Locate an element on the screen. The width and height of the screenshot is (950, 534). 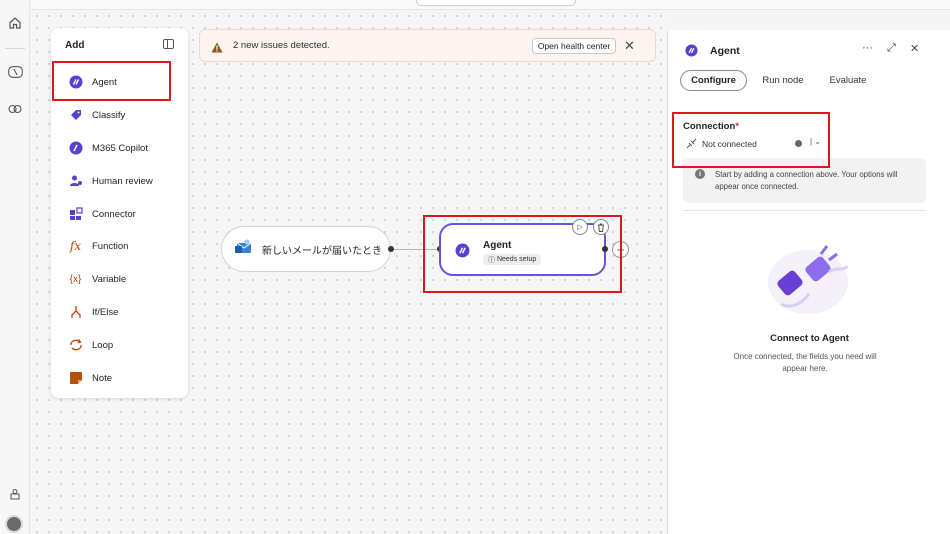
connect-plug-illustration-icon is located at coordinates (808, 284).